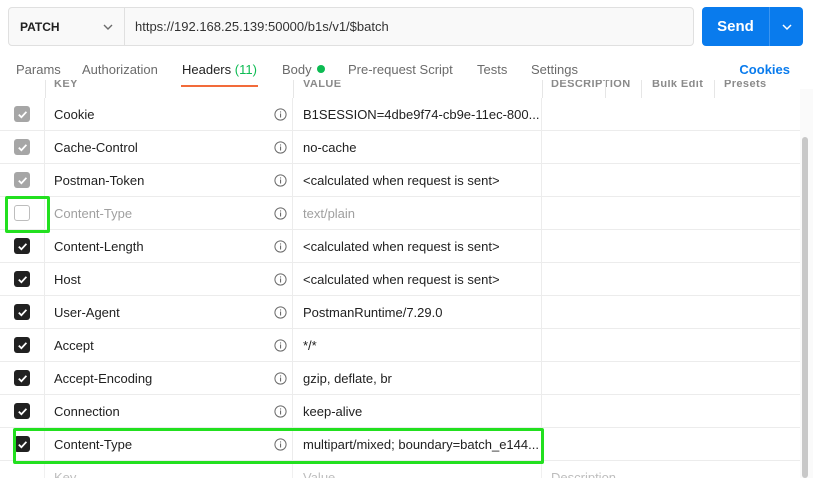  I want to click on header-key-cell: Accept, so click(169, 345).